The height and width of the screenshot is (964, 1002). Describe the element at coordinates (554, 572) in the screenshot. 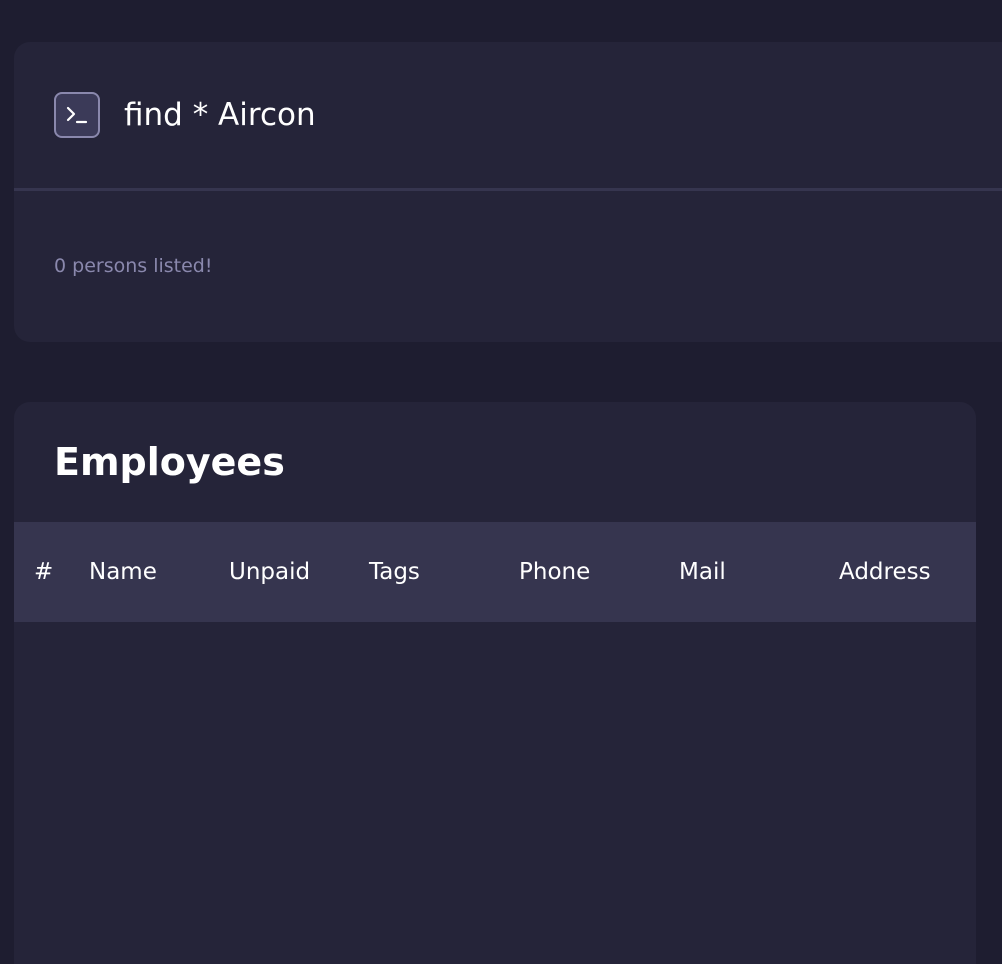

I see `column-header-phone: Phone` at that location.